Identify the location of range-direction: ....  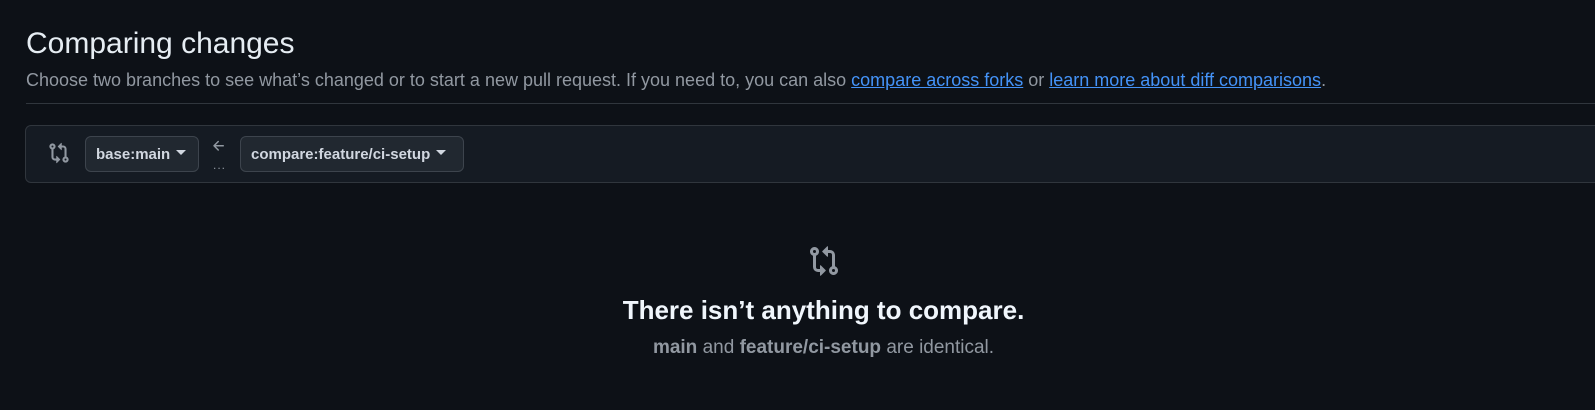
(219, 155).